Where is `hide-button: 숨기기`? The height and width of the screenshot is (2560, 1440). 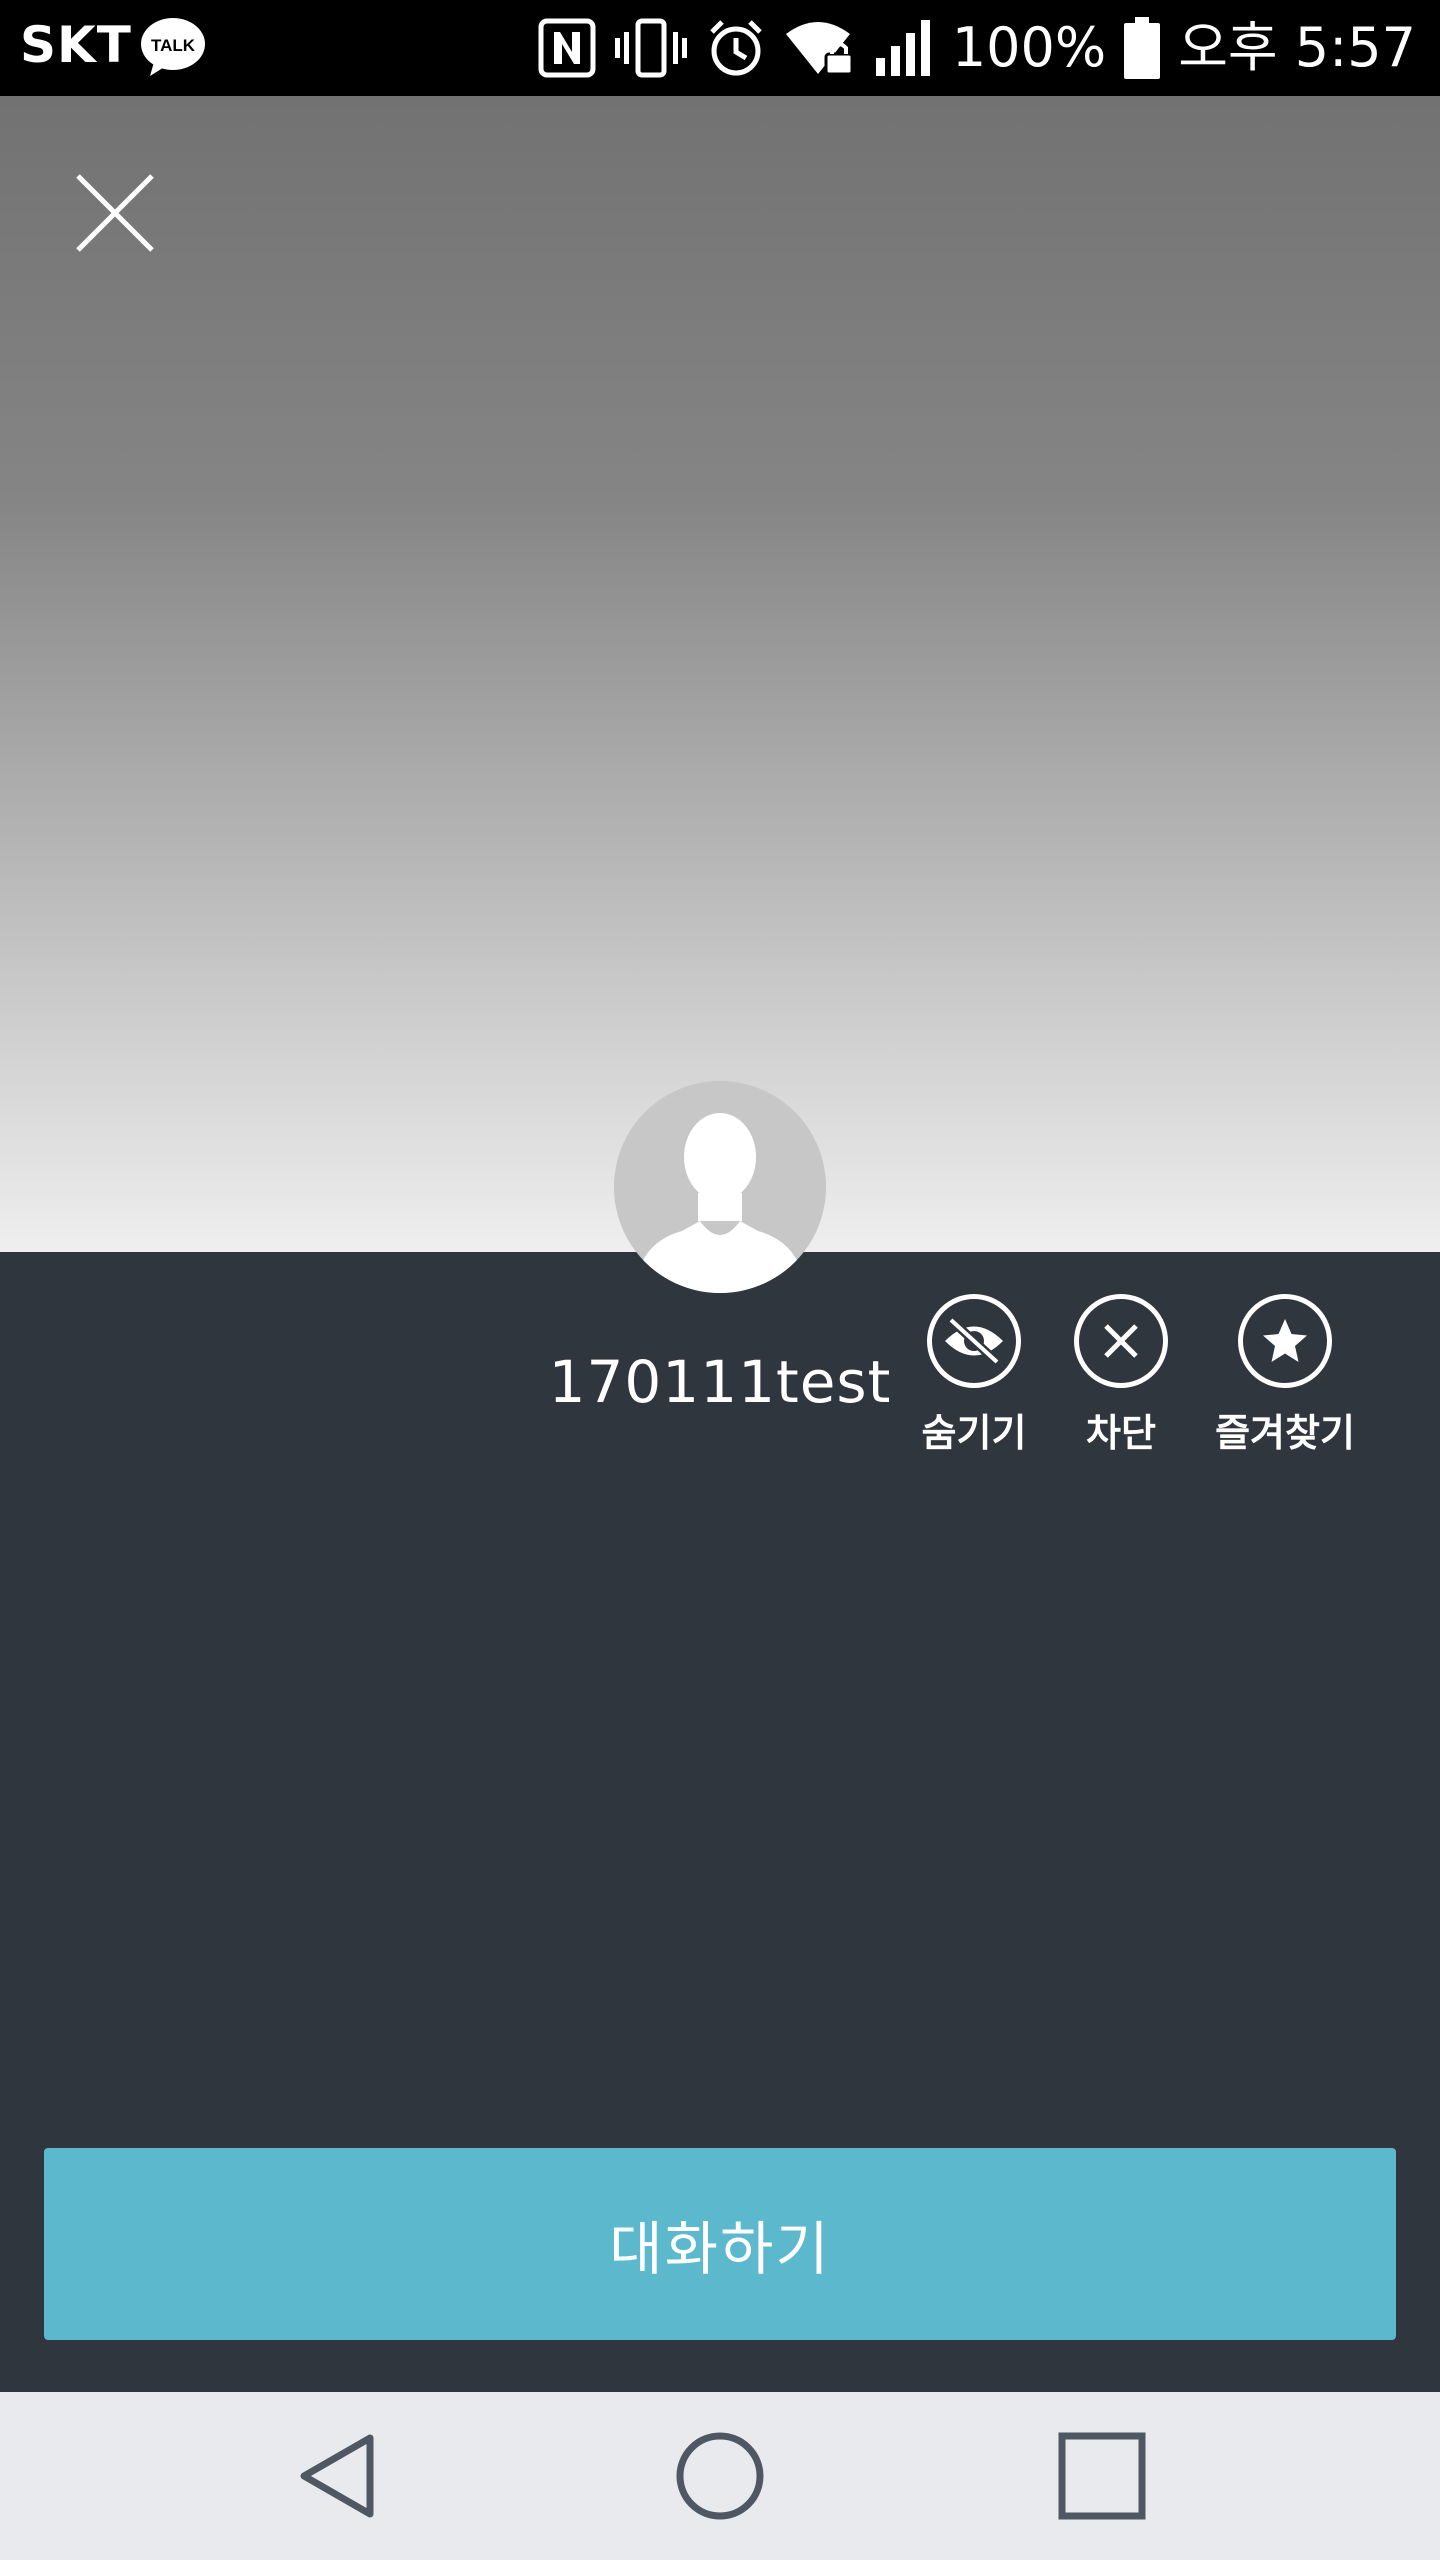 hide-button: 숨기기 is located at coordinates (974, 1375).